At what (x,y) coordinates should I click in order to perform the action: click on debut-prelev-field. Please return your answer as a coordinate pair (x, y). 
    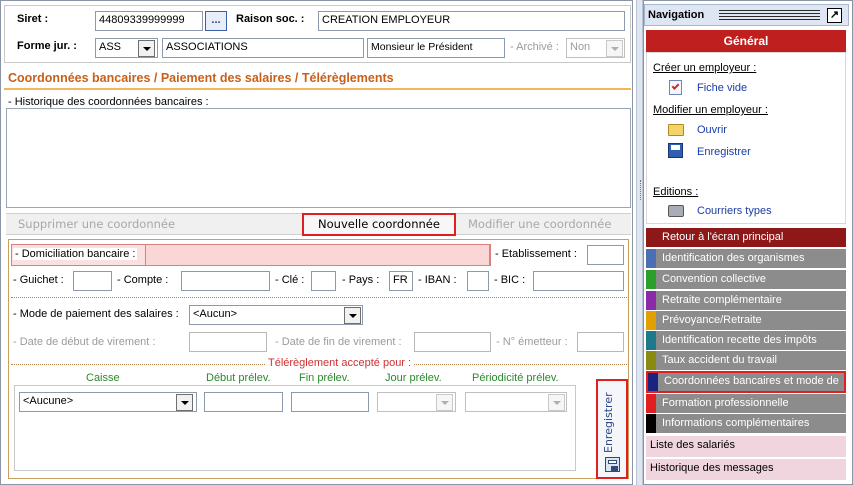
    Looking at the image, I should click on (243, 402).